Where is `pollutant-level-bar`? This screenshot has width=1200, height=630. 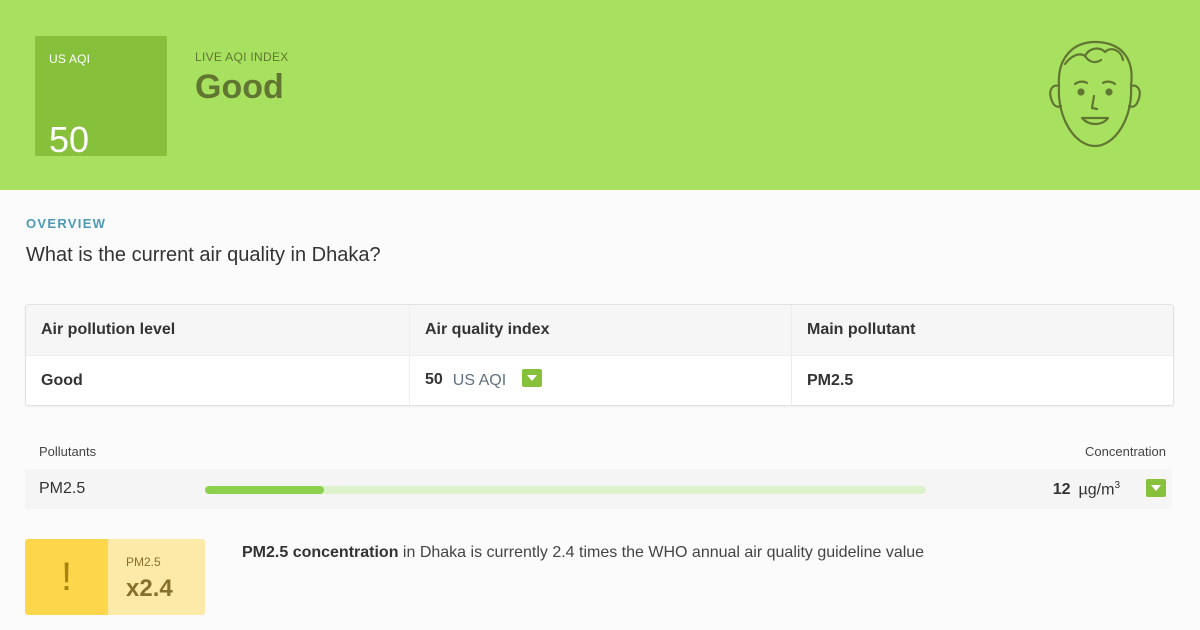
pollutant-level-bar is located at coordinates (565, 490).